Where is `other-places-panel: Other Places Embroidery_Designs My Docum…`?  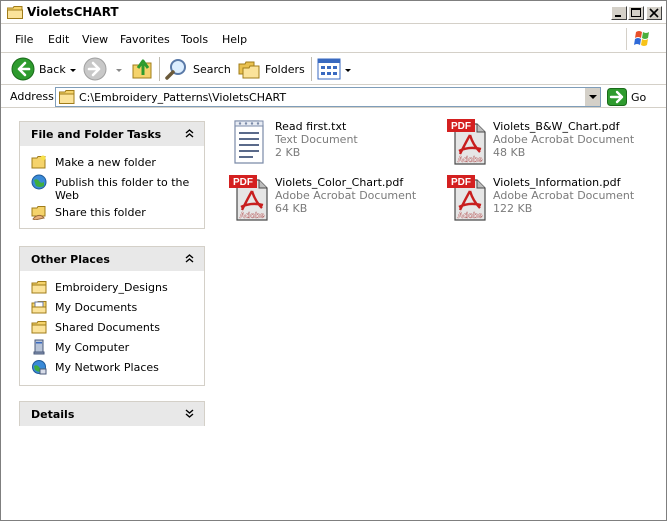 other-places-panel: Other Places Embroidery_Designs My Docum… is located at coordinates (112, 316).